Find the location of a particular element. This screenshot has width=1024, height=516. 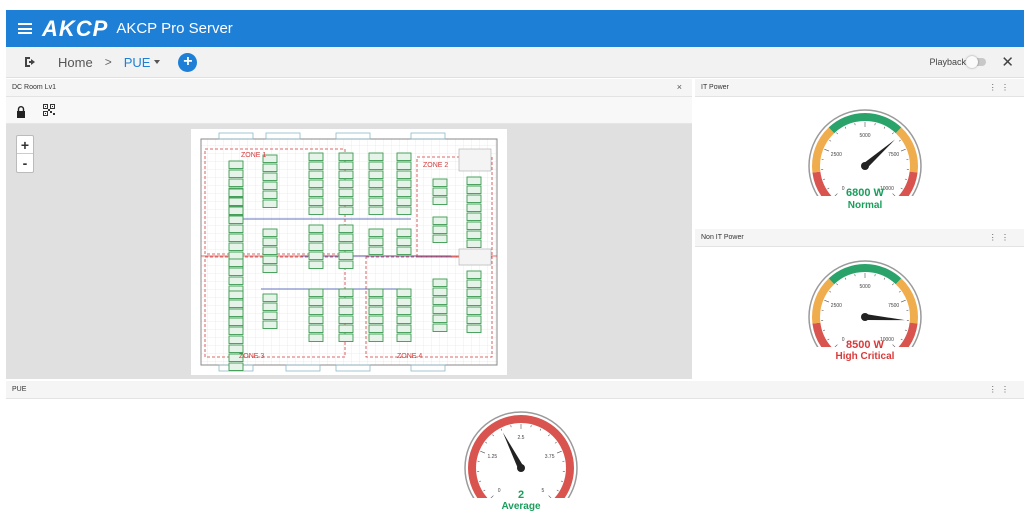

it-power-status: Normal is located at coordinates (865, 205).